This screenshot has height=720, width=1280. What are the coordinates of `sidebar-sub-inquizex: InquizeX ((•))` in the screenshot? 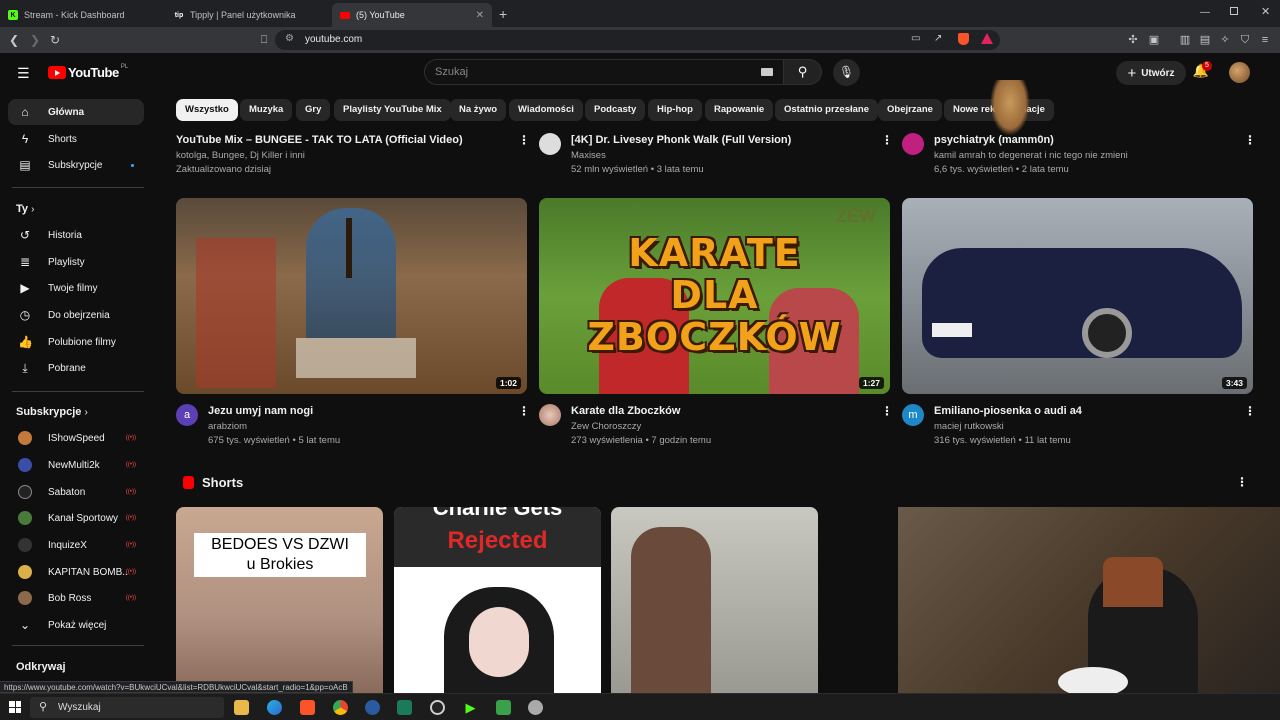 It's located at (76, 545).